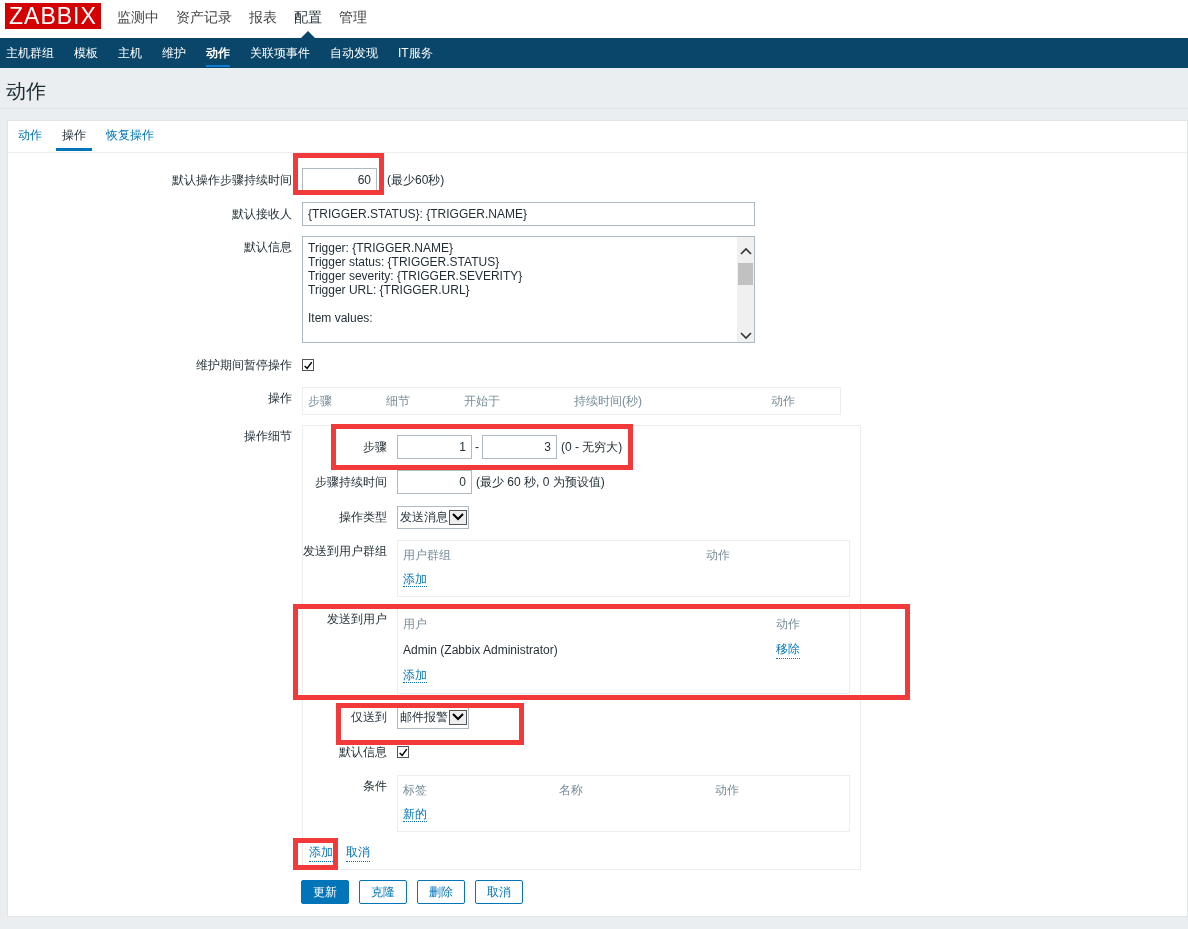 The height and width of the screenshot is (929, 1188). What do you see at coordinates (30, 53) in the screenshot?
I see `submenu-item: 主机群组` at bounding box center [30, 53].